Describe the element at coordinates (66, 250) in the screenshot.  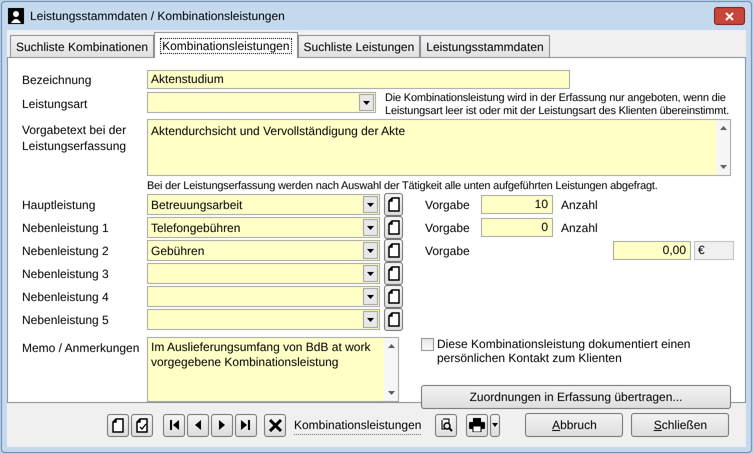
I see `field-label: Nebenleistung 2` at that location.